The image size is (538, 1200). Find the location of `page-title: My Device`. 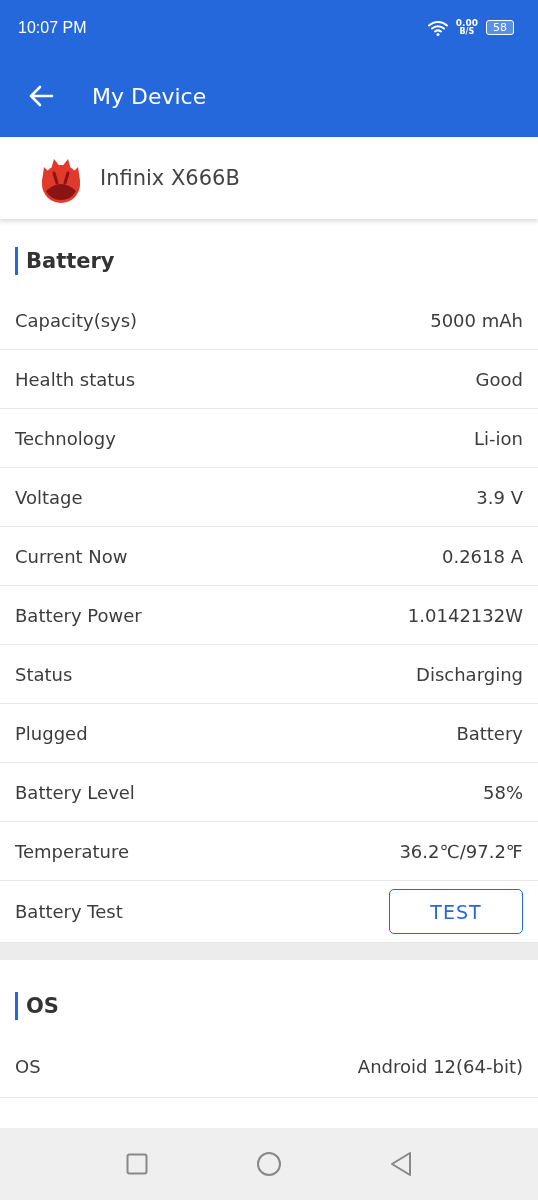

page-title: My Device is located at coordinates (149, 96).